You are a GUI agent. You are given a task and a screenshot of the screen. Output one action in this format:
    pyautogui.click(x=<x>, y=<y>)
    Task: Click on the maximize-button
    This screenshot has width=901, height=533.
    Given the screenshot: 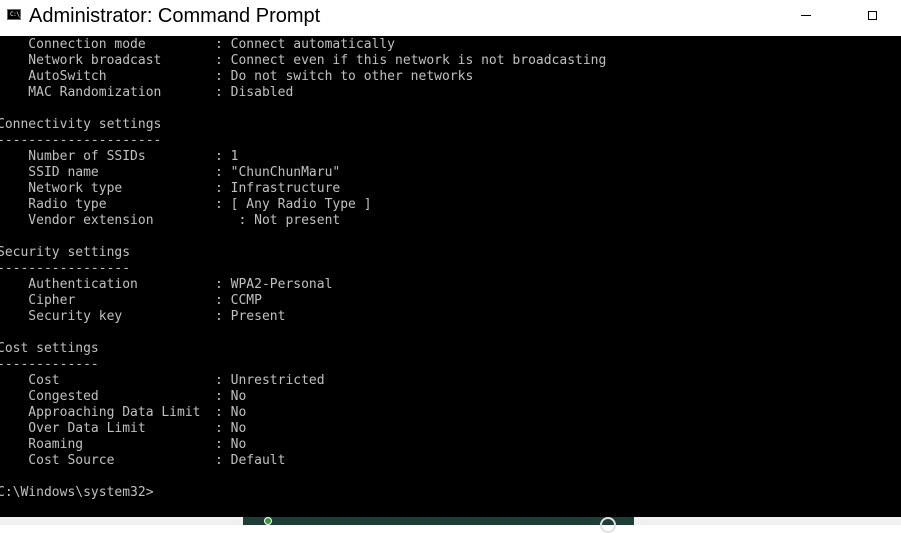 What is the action you would take?
    pyautogui.click(x=872, y=15)
    